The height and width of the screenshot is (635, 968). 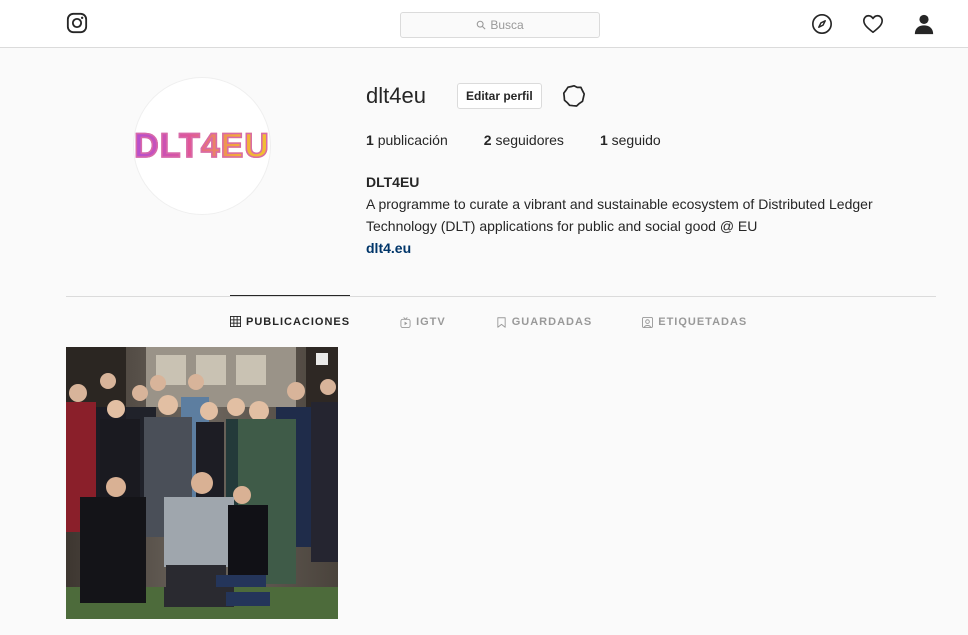 I want to click on tab-publicaciones: PUBLICACIONES, so click(x=290, y=321).